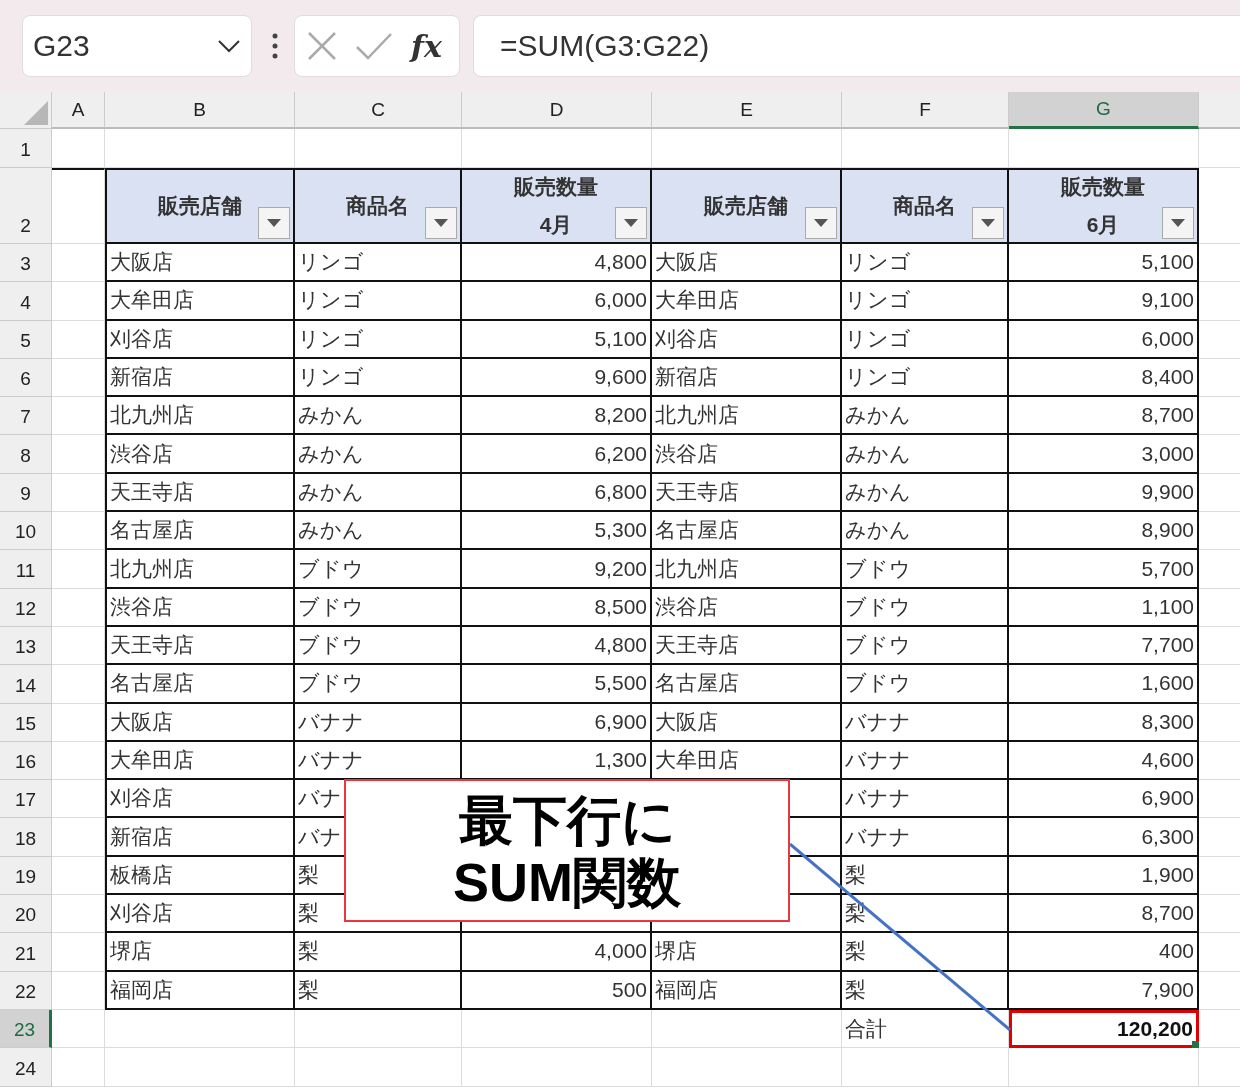 The width and height of the screenshot is (1240, 1089). Describe the element at coordinates (567, 850) in the screenshot. I see `callout-text: 最下行に SUM関数` at that location.